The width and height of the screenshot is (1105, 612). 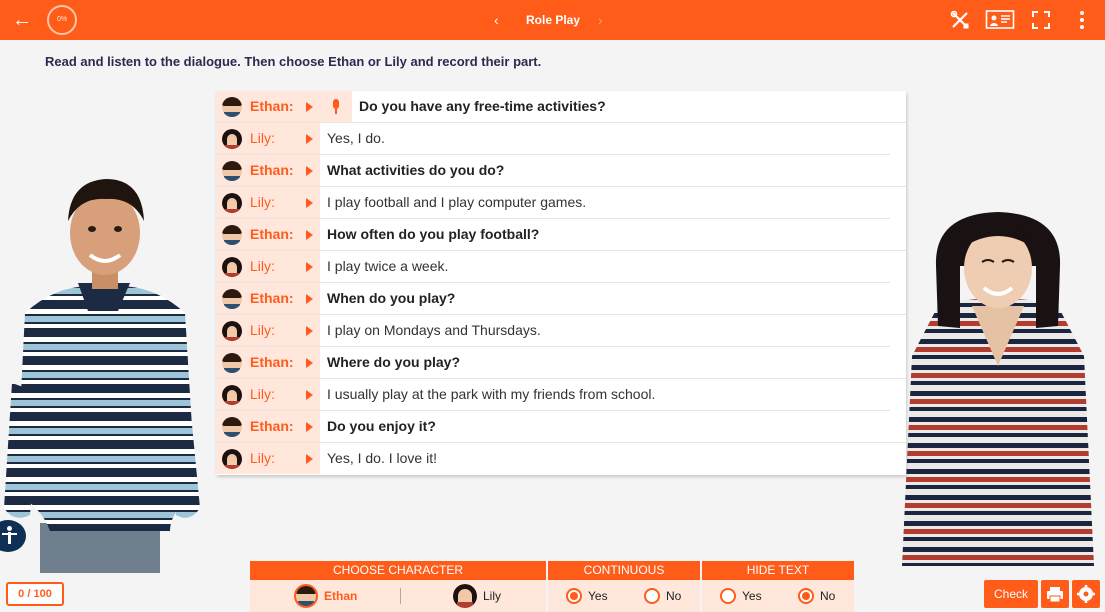 What do you see at coordinates (102, 376) in the screenshot?
I see `ethan-illustration` at bounding box center [102, 376].